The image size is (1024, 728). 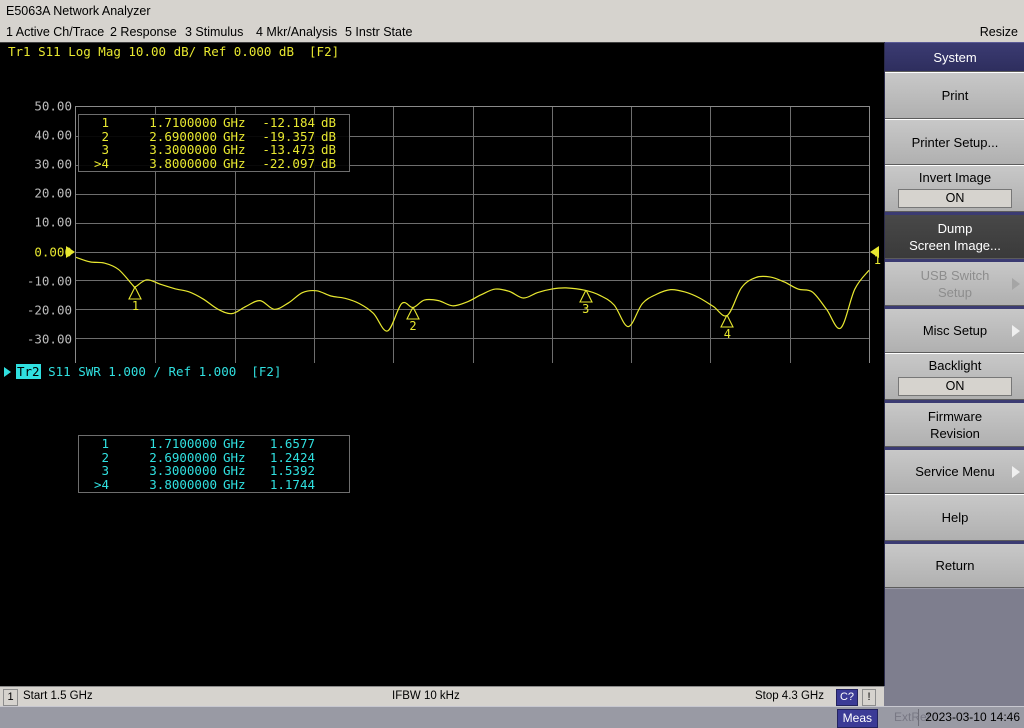 What do you see at coordinates (846, 697) in the screenshot?
I see `status-correction-badge: C?` at bounding box center [846, 697].